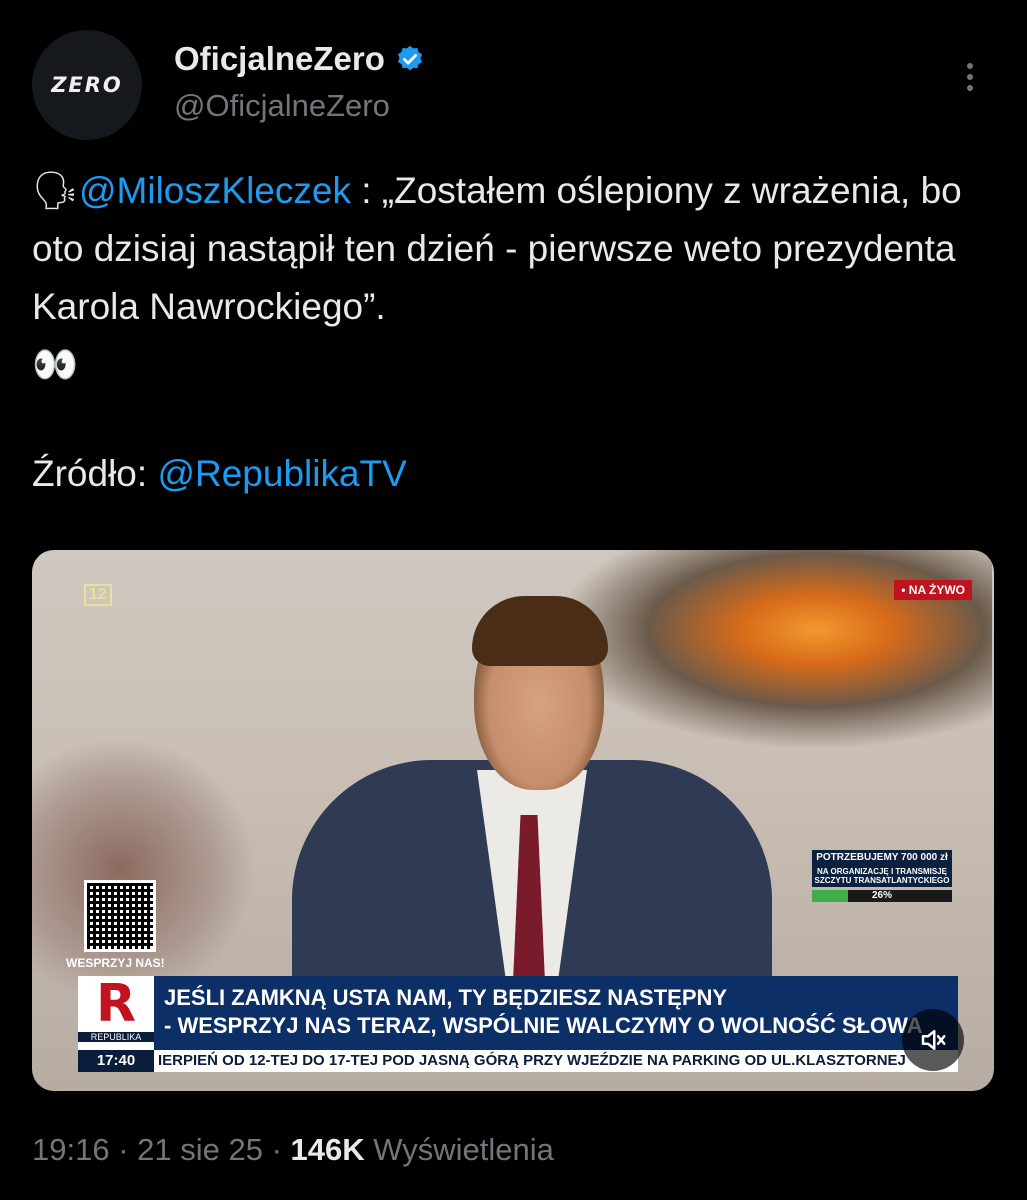 The image size is (1027, 1200). I want to click on verified-badge-icon, so click(409, 58).